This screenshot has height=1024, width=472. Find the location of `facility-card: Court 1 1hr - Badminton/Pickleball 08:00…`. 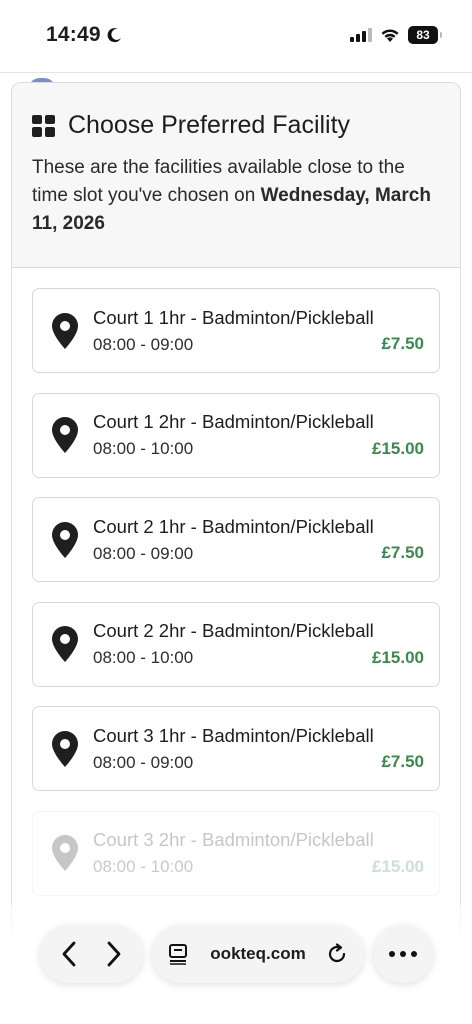

facility-card: Court 1 1hr - Badminton/Pickleball 08:00… is located at coordinates (236, 330).